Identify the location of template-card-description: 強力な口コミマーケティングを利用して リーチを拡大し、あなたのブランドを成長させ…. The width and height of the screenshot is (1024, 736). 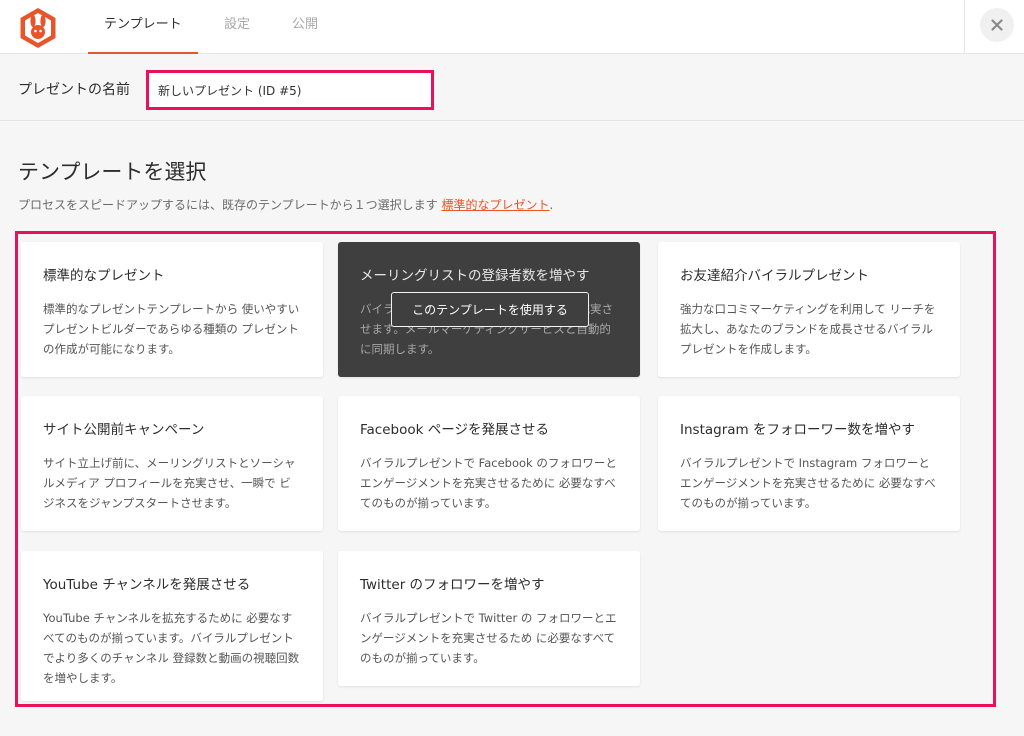
(808, 329).